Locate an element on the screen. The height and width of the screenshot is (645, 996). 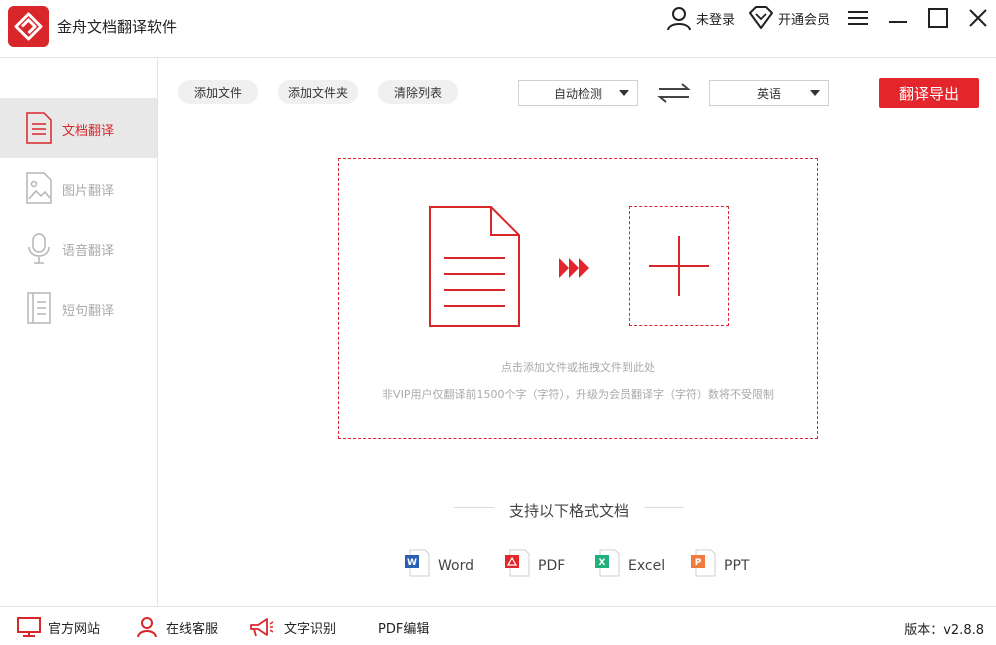
ppt-icon: P is located at coordinates (703, 563).